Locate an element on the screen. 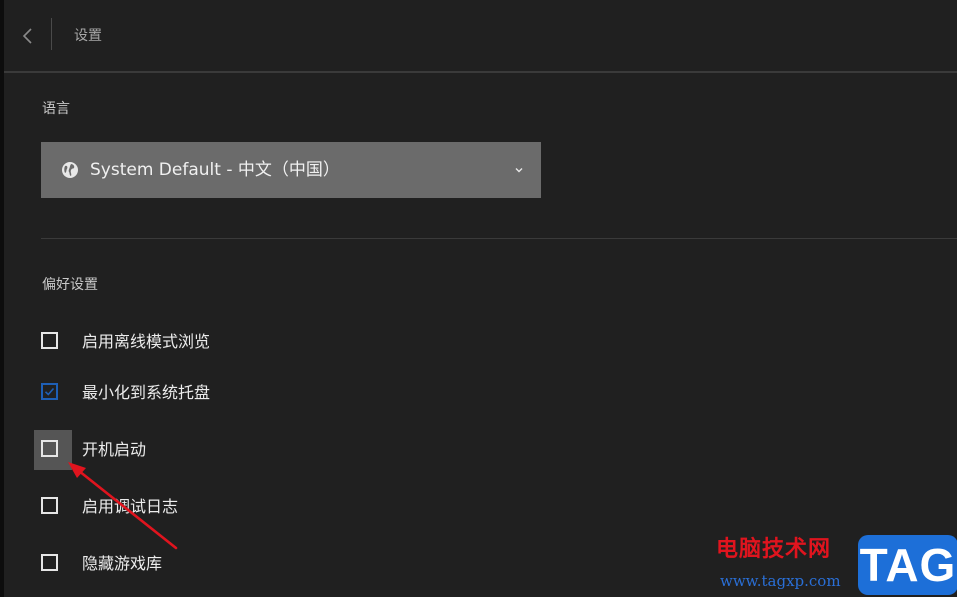 The height and width of the screenshot is (597, 957). hide-library-checkbox is located at coordinates (49, 562).